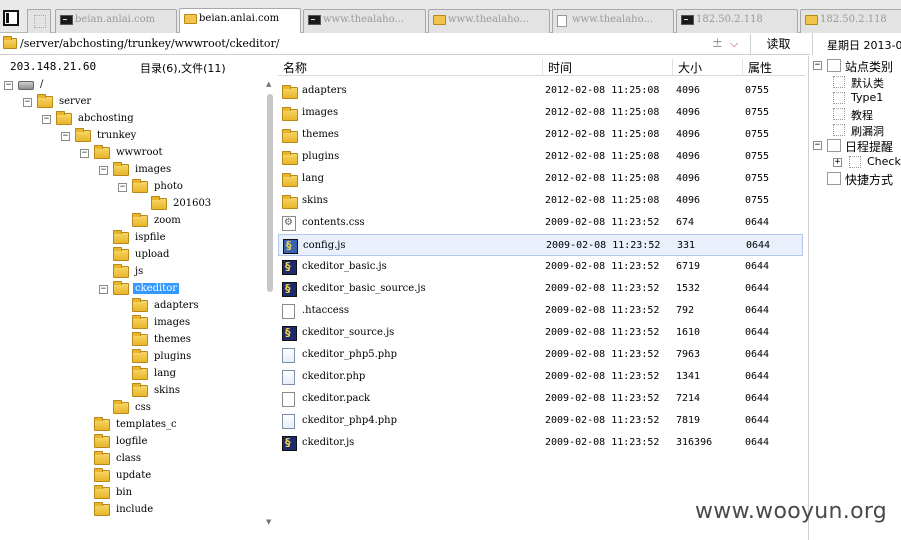  Describe the element at coordinates (324, 90) in the screenshot. I see `file-name: adapters` at that location.